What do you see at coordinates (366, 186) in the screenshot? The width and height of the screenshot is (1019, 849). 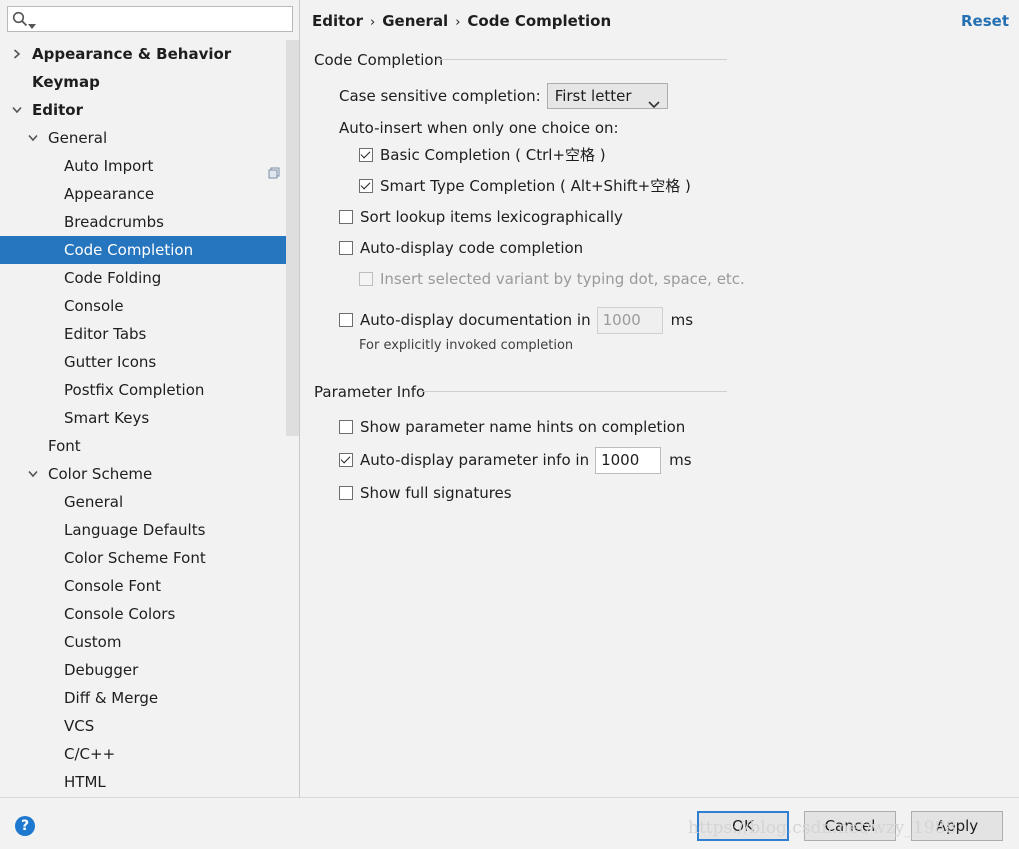 I see `smart-type-completion-checkbox` at bounding box center [366, 186].